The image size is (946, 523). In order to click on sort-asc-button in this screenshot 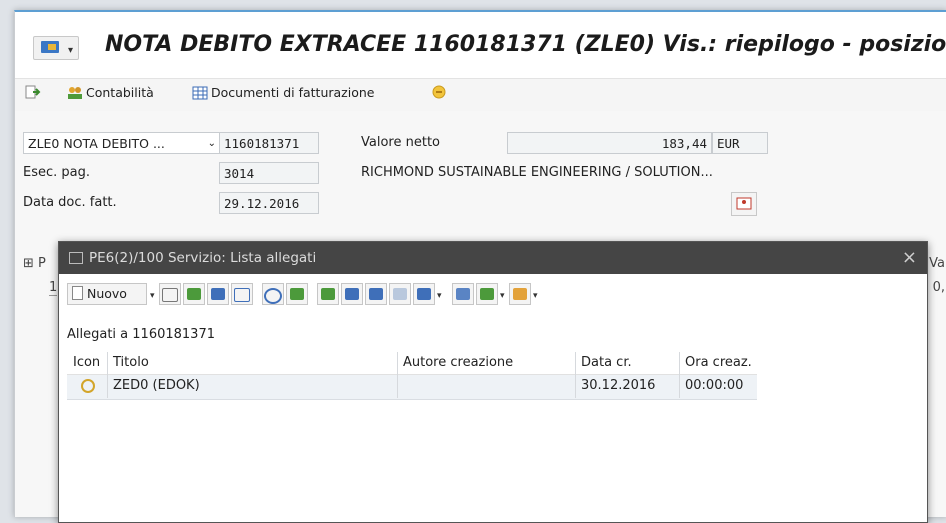, I will do `click(328, 294)`.